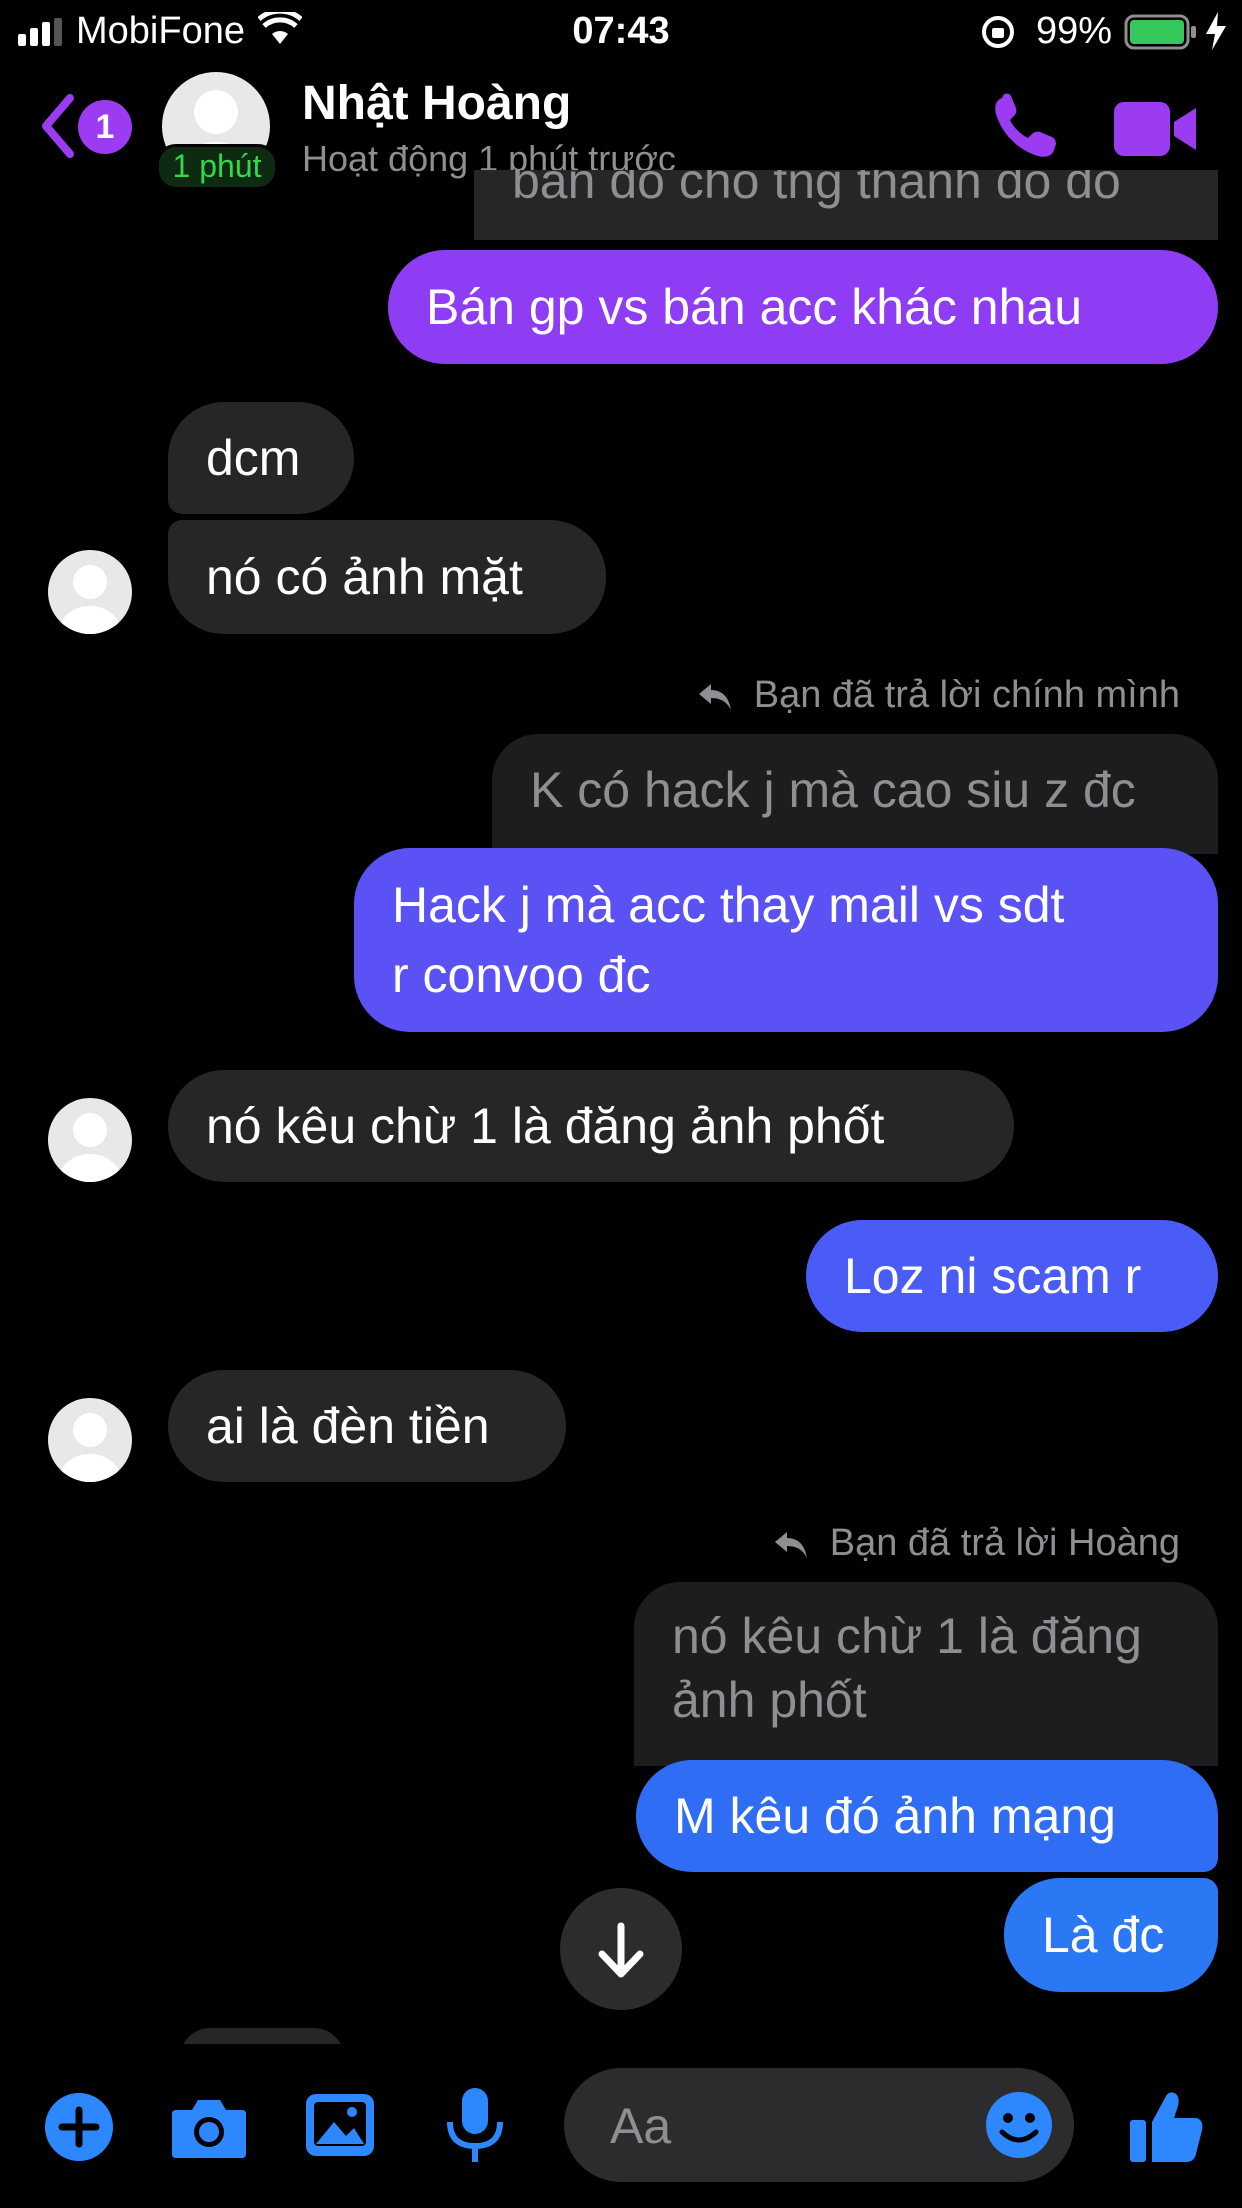  What do you see at coordinates (521, 975) in the screenshot?
I see `message-text-line: r convoo đc` at bounding box center [521, 975].